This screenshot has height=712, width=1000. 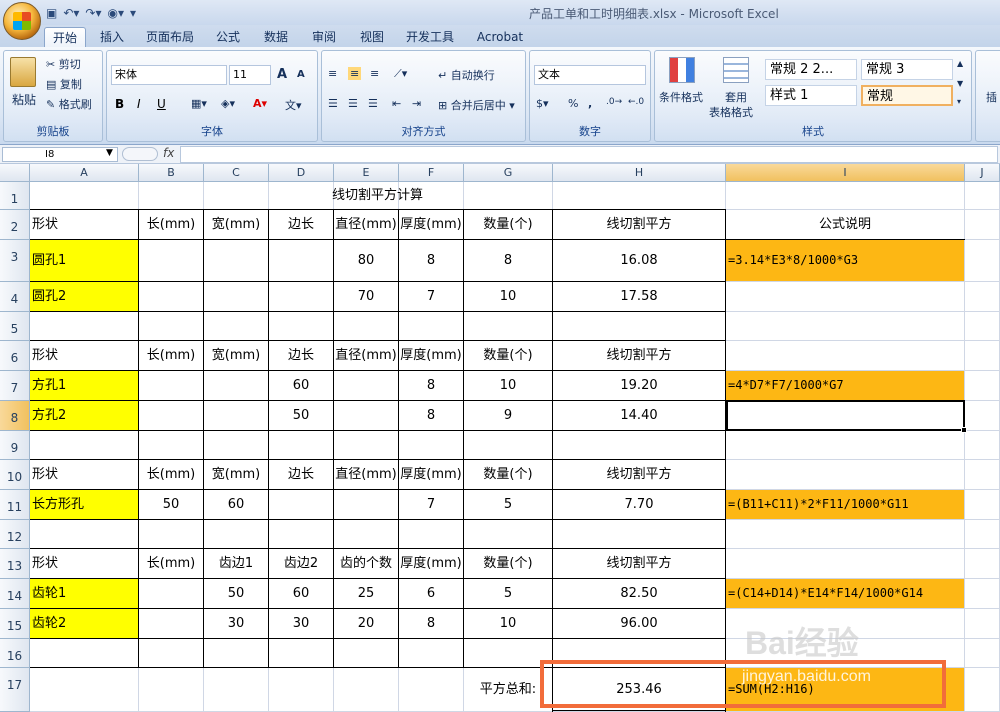 I want to click on formula-text-cell: =(B11+C11)*2*F11/1000*G11, so click(x=845, y=504).